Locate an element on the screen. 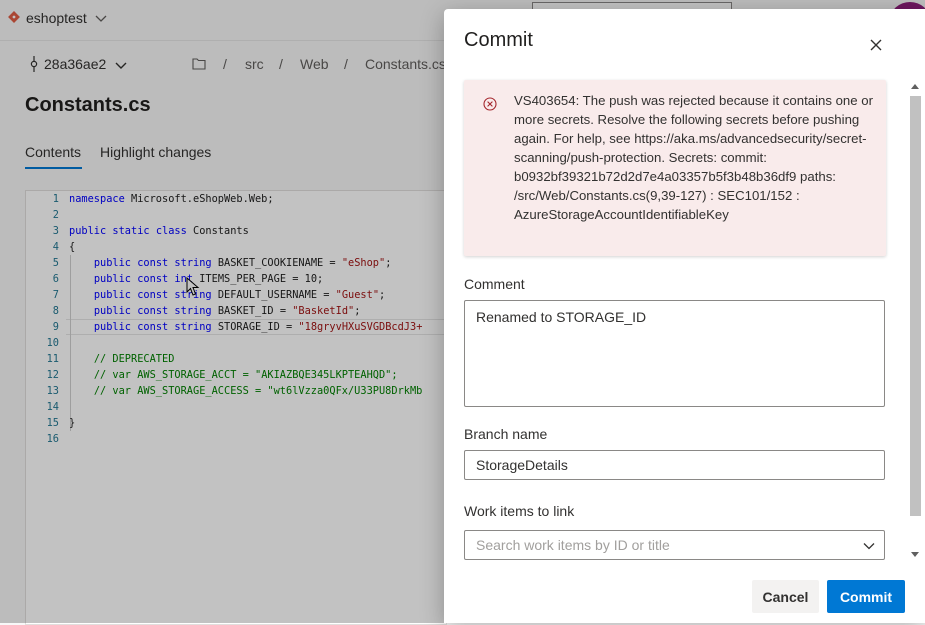 The height and width of the screenshot is (625, 925). close-icon is located at coordinates (876, 45).